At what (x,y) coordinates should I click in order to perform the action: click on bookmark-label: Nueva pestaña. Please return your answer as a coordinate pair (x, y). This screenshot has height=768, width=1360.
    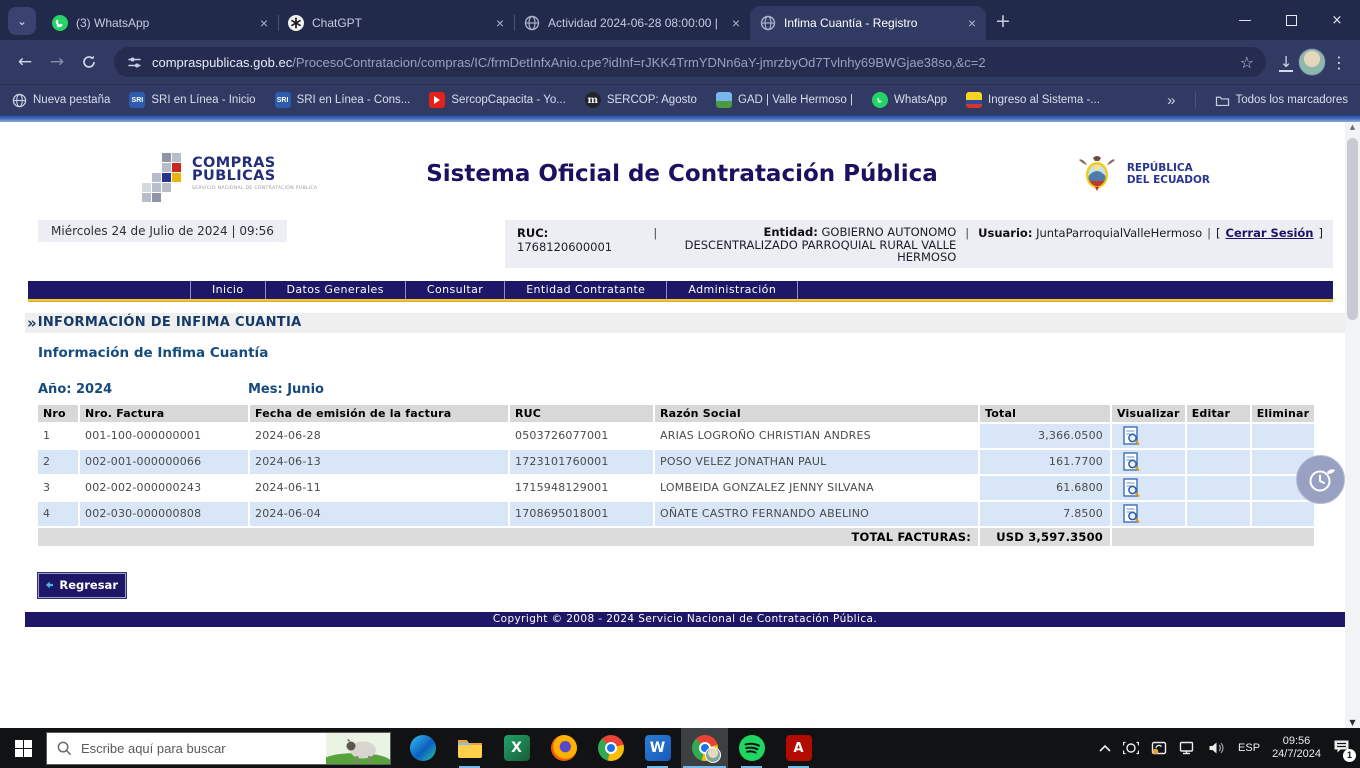
    Looking at the image, I should click on (72, 100).